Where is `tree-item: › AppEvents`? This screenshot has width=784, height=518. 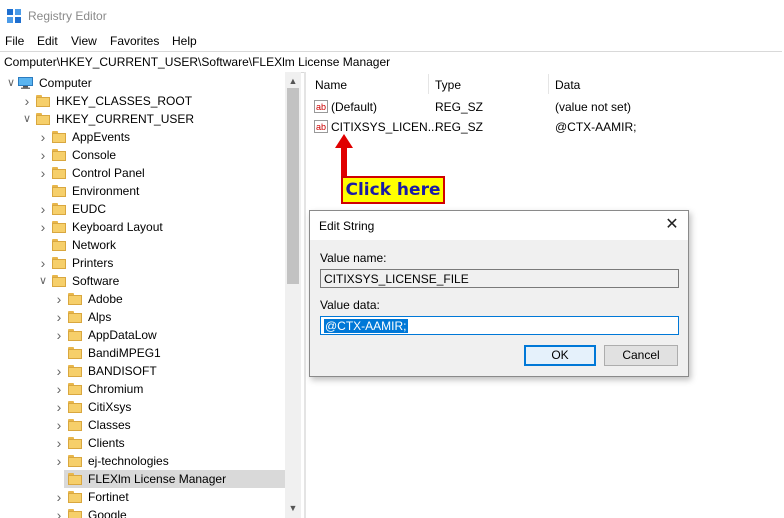
tree-item: › AppEvents is located at coordinates (150, 137).